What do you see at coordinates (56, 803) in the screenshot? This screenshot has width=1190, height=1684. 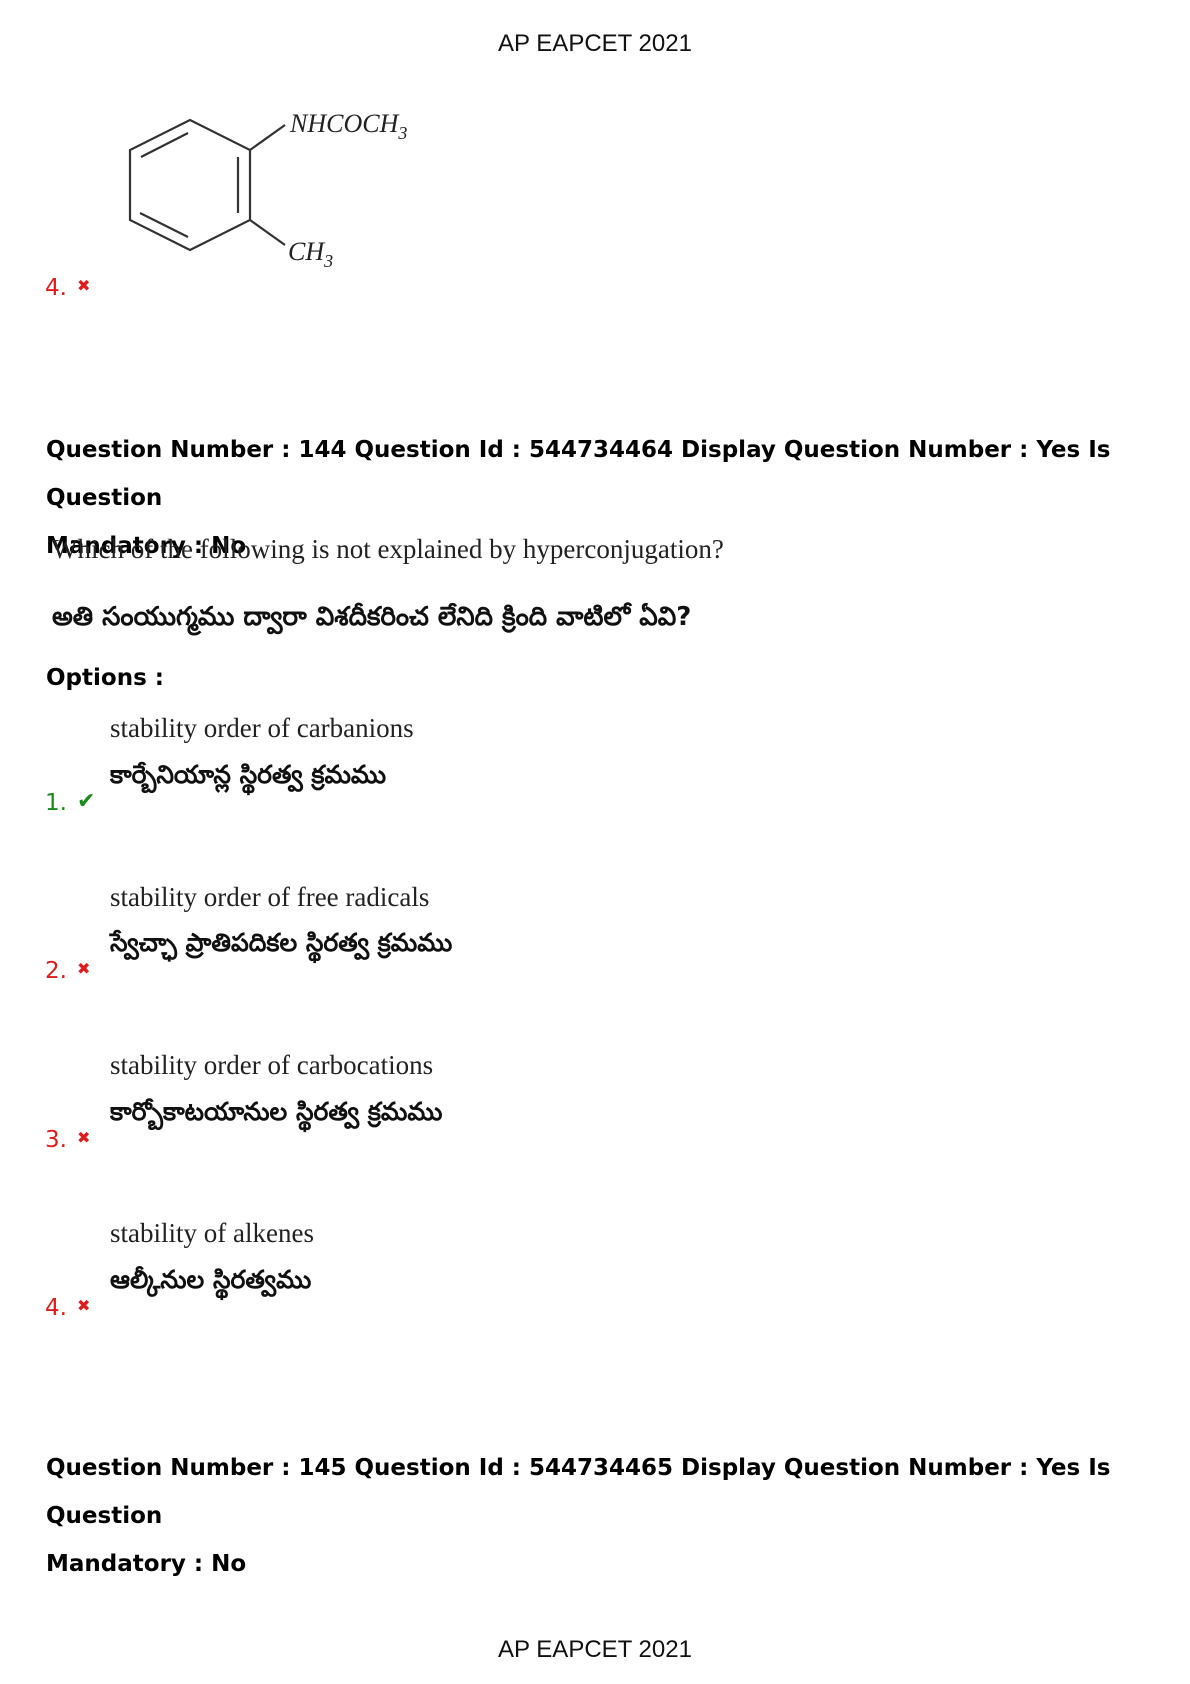 I see `option-number: 1.` at bounding box center [56, 803].